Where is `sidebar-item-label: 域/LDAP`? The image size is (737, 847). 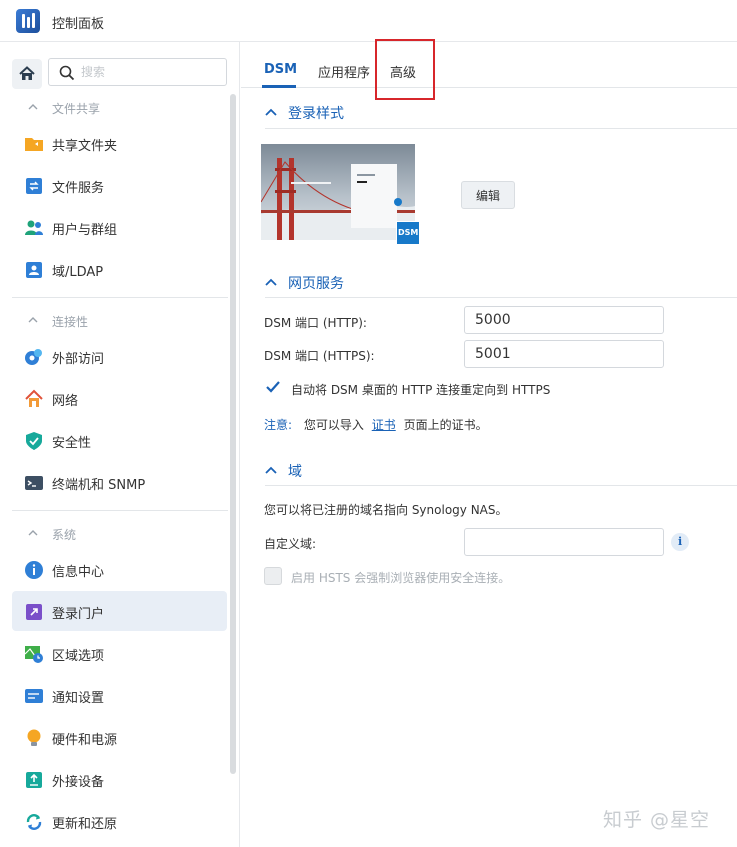 sidebar-item-label: 域/LDAP is located at coordinates (78, 272).